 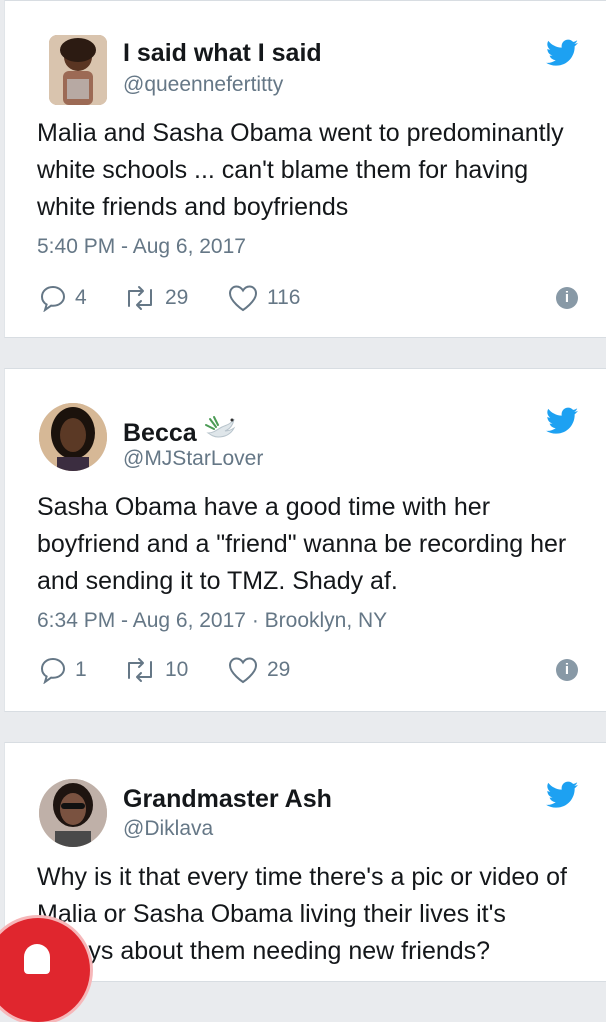 I want to click on reply-count: 1, so click(x=81, y=669).